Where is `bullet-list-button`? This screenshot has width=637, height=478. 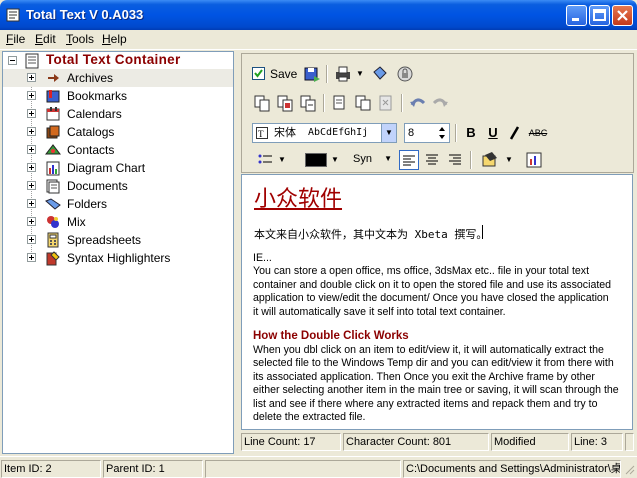
bullet-list-button is located at coordinates (266, 160).